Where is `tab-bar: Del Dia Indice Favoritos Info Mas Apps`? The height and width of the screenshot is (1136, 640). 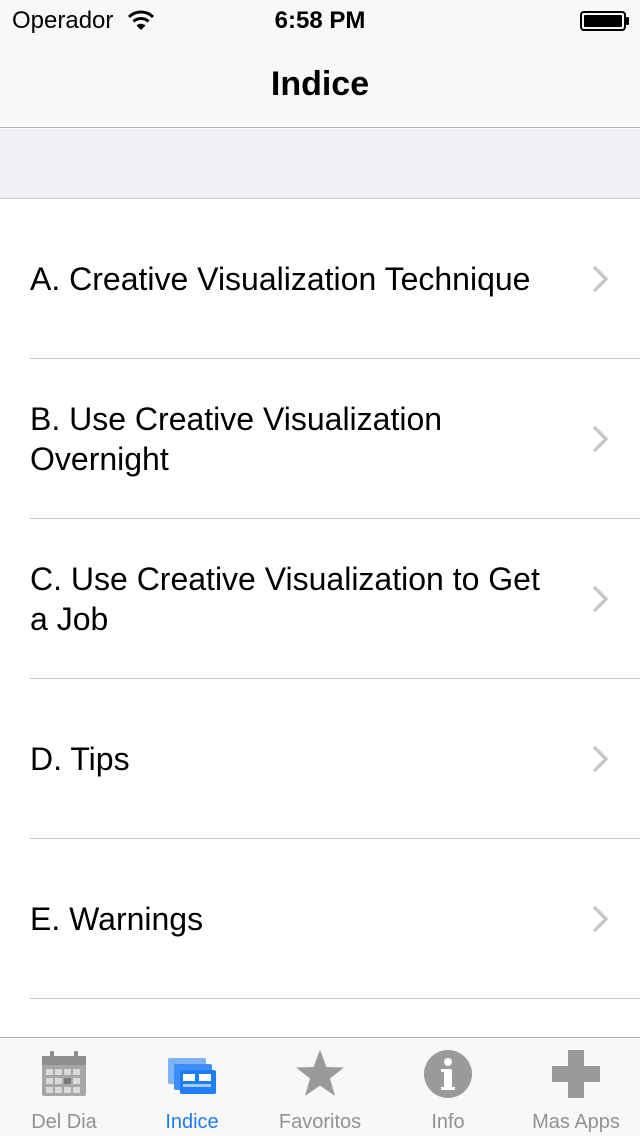
tab-bar: Del Dia Indice Favoritos Info Mas Apps is located at coordinates (320, 1086).